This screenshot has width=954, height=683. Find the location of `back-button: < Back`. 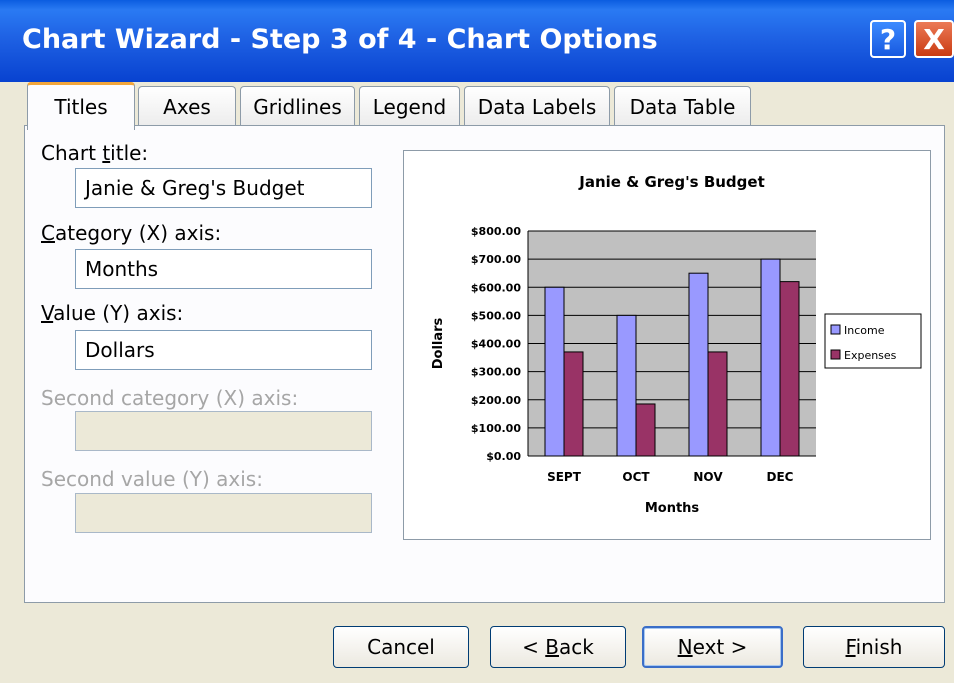

back-button: < Back is located at coordinates (558, 647).